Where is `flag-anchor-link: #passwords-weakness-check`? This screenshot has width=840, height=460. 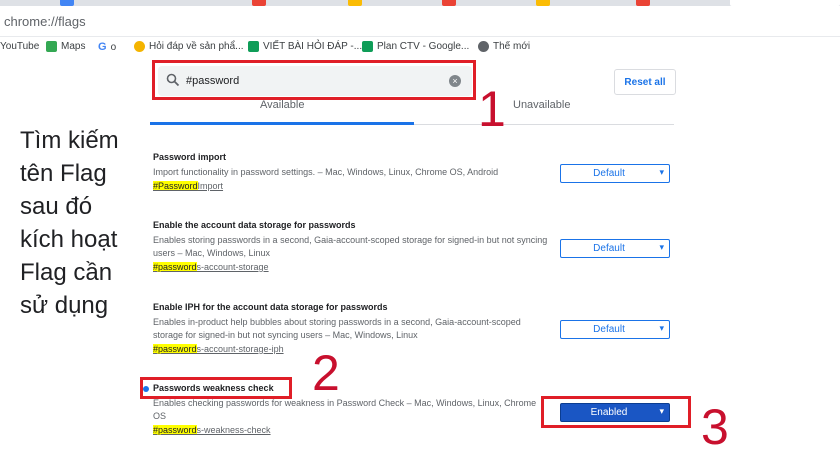 flag-anchor-link: #passwords-weakness-check is located at coordinates (348, 430).